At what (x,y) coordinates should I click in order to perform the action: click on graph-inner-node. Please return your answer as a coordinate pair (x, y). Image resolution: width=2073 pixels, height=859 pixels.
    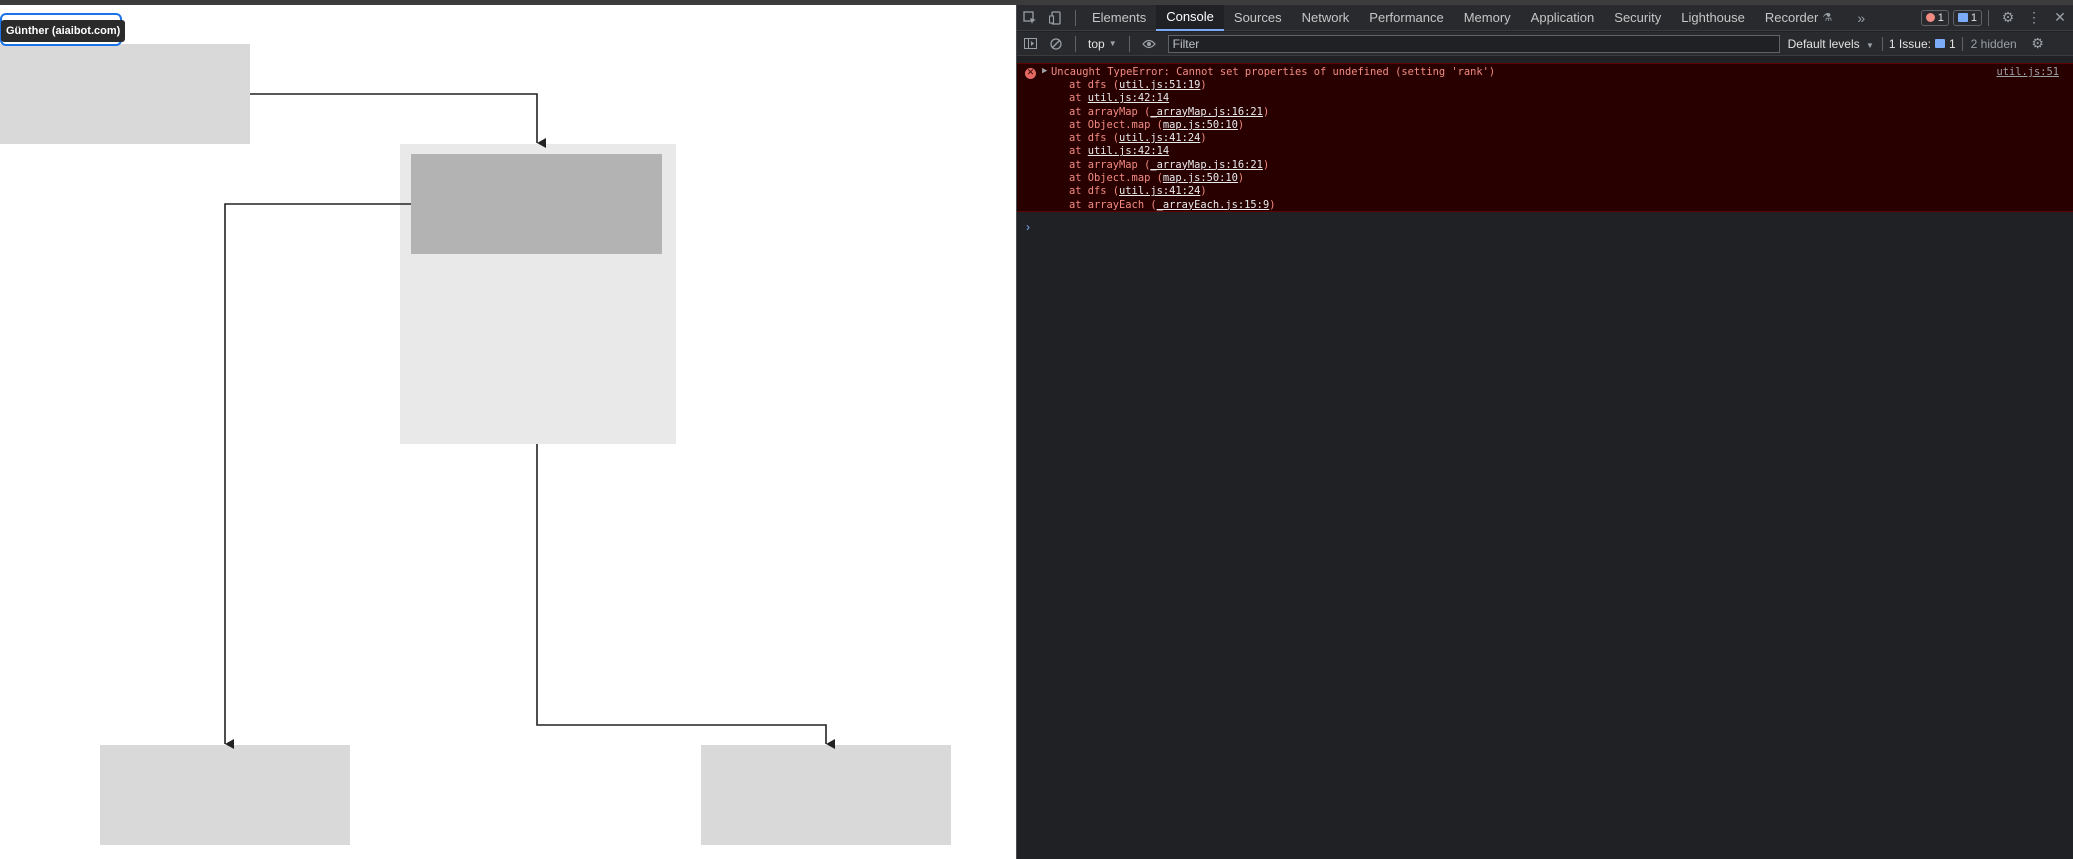
    Looking at the image, I should click on (536, 204).